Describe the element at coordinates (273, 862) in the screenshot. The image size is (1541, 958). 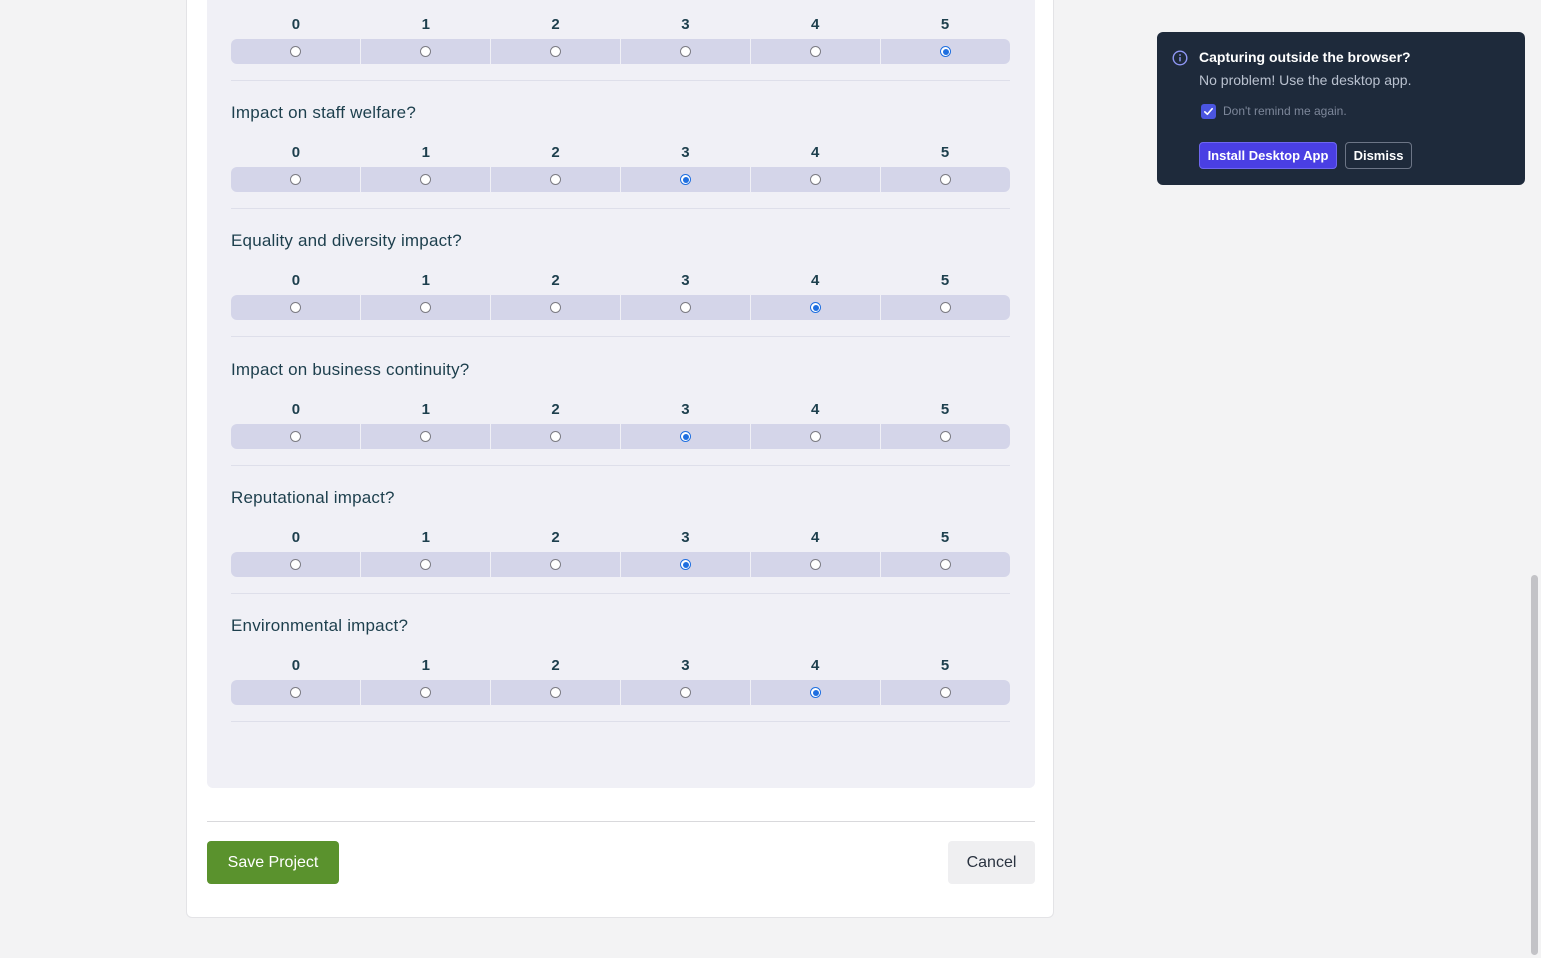
I see `save-project-button: Save Project` at that location.